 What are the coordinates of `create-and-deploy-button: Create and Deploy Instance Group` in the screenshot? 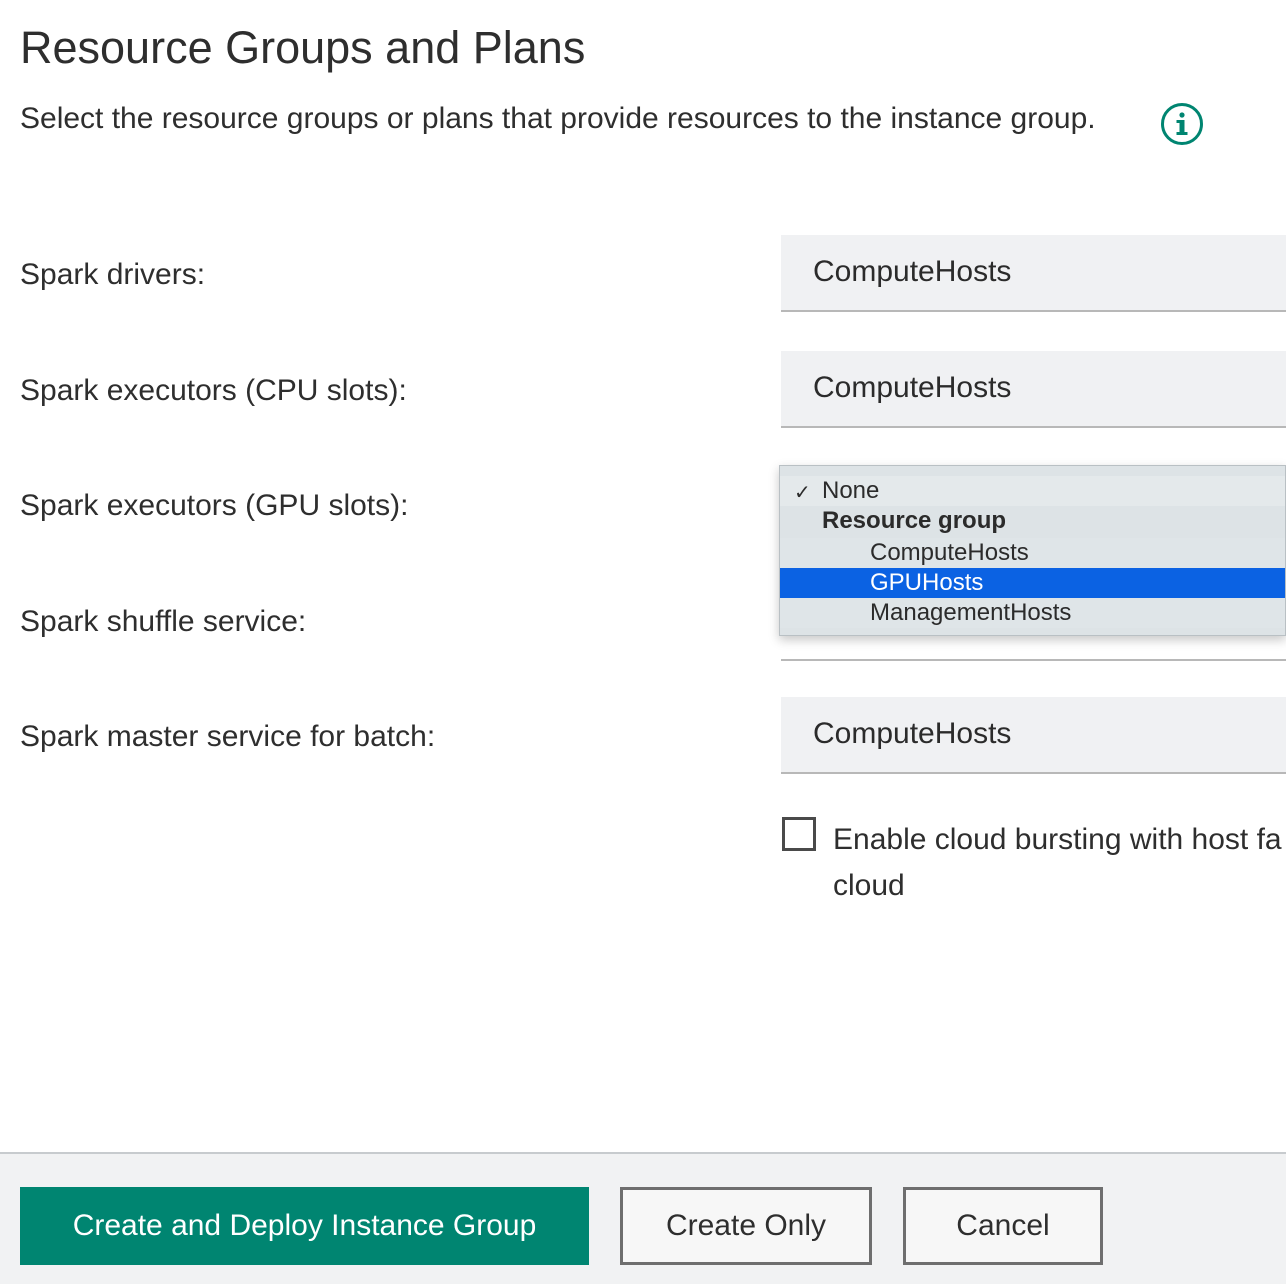 It's located at (304, 1226).